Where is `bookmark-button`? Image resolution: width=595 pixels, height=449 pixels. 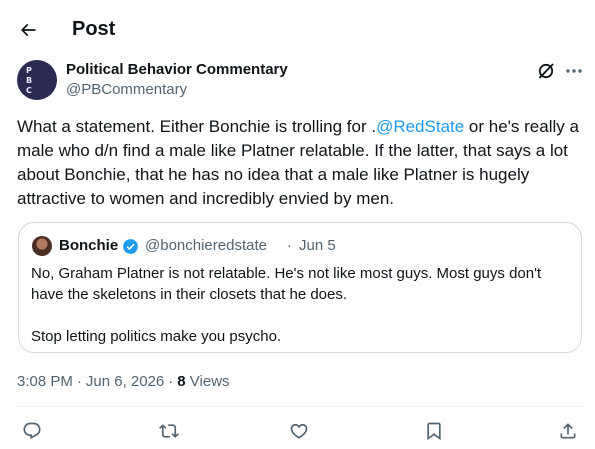
bookmark-button is located at coordinates (434, 431).